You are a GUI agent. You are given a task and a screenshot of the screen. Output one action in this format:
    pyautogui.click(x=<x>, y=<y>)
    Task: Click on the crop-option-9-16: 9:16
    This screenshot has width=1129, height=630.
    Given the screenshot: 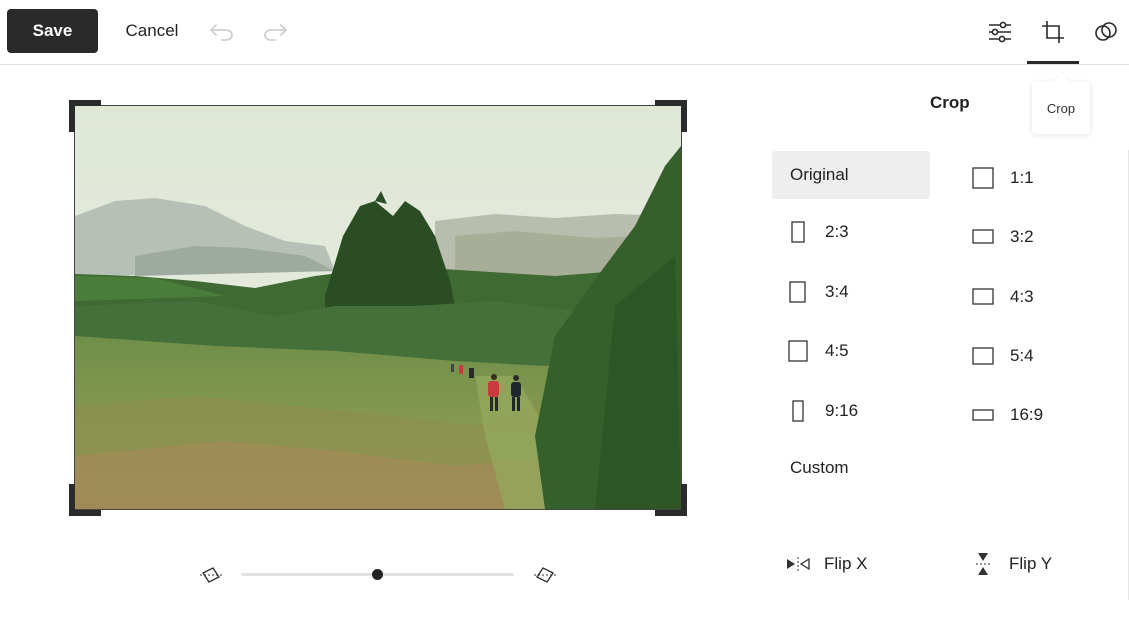 What is the action you would take?
    pyautogui.click(x=857, y=411)
    